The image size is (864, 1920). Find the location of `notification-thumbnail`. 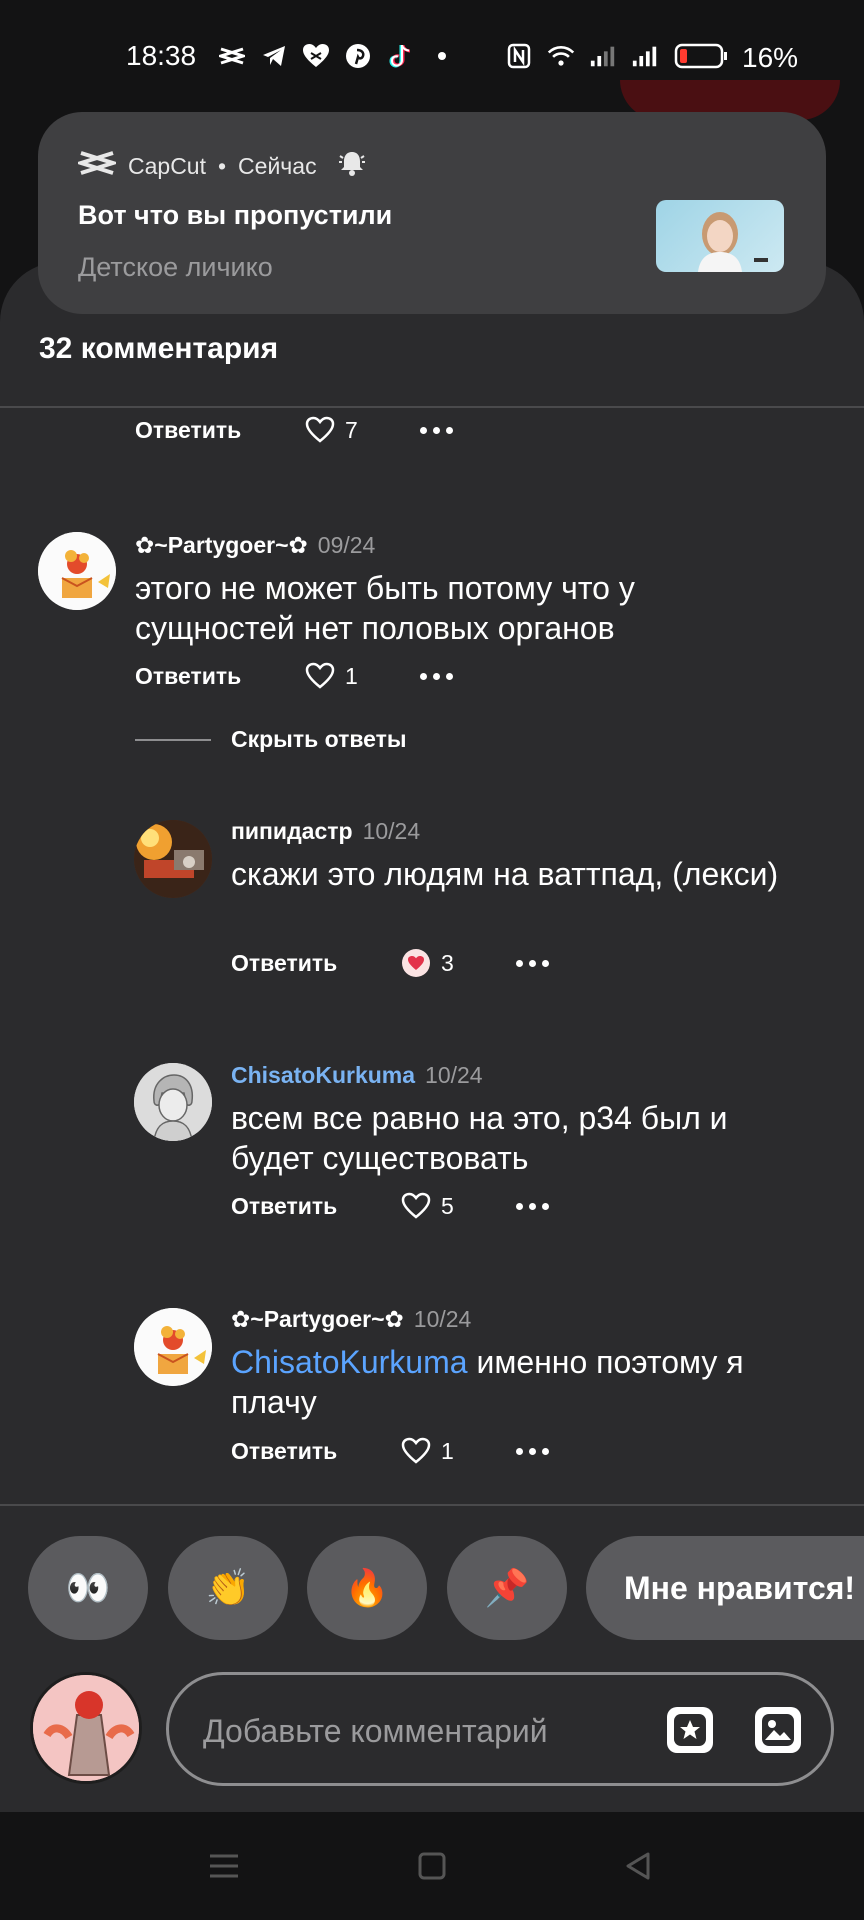

notification-thumbnail is located at coordinates (720, 236).